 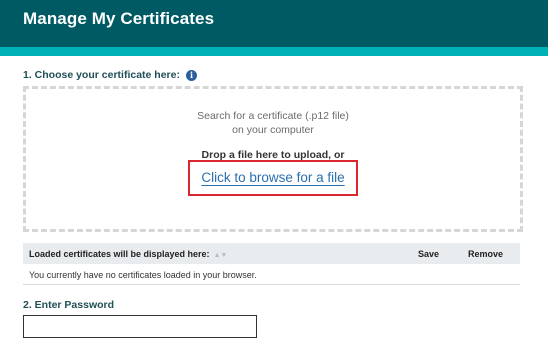 What do you see at coordinates (273, 116) in the screenshot?
I see `search-hint-line1: Search for a certificate (.p12 file)` at bounding box center [273, 116].